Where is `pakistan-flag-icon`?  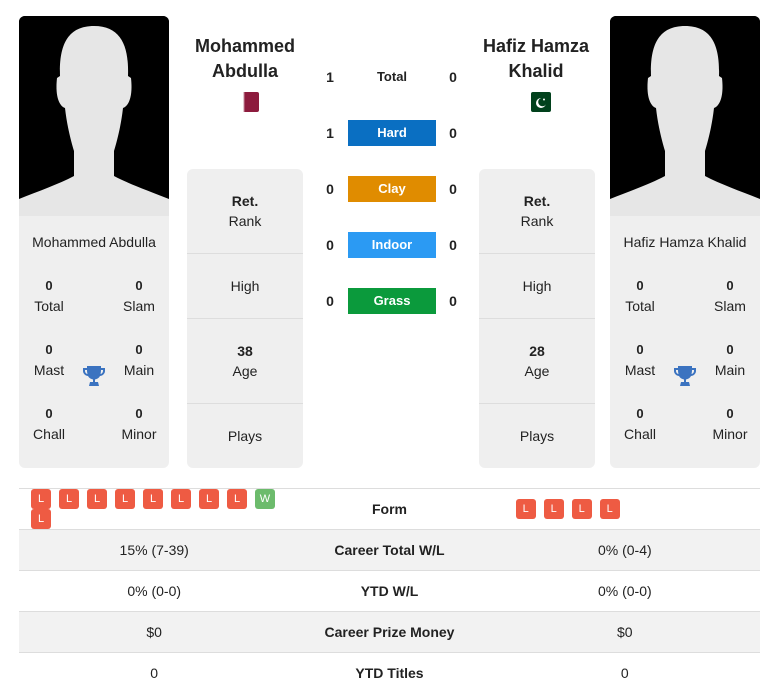 pakistan-flag-icon is located at coordinates (541, 102).